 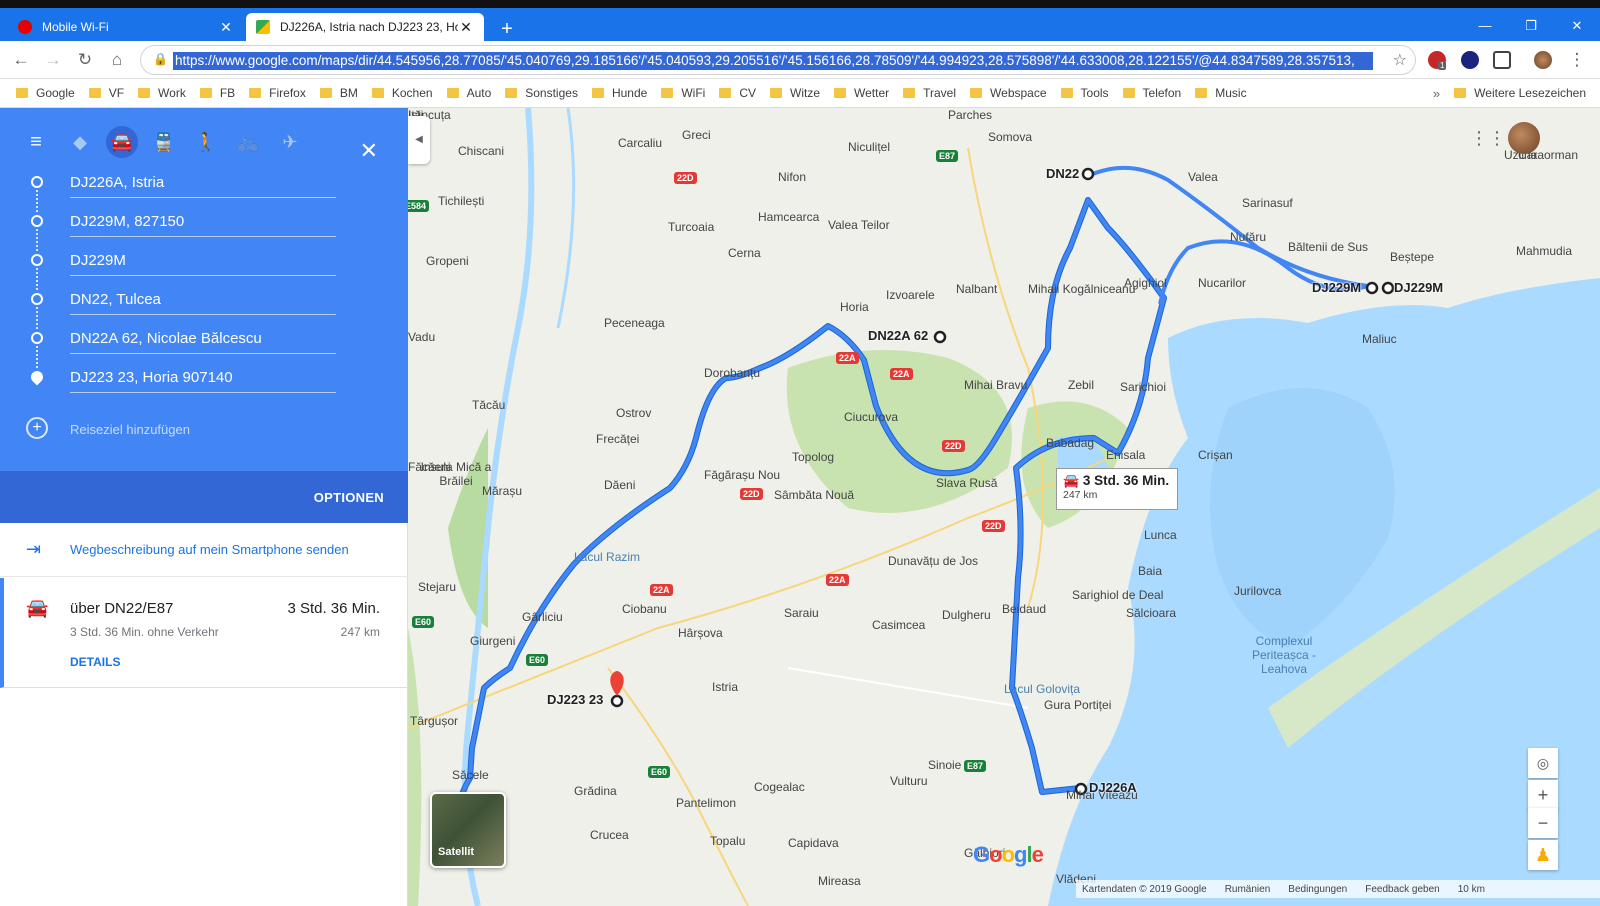 I want to click on transit-icon: 🚆, so click(x=164, y=142).